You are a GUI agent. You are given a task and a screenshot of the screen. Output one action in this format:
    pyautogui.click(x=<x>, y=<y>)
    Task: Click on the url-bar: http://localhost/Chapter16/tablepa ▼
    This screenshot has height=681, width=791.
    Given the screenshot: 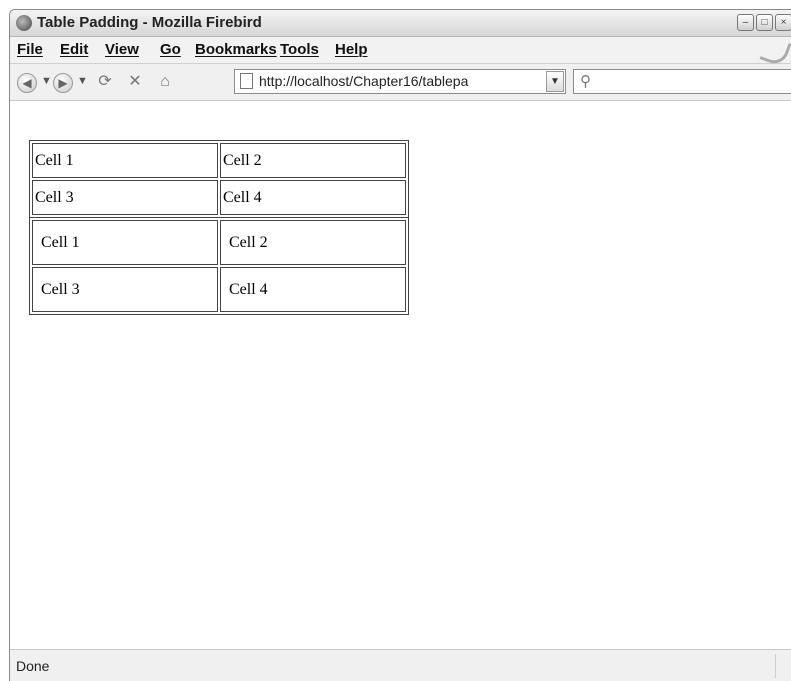 What is the action you would take?
    pyautogui.click(x=400, y=81)
    